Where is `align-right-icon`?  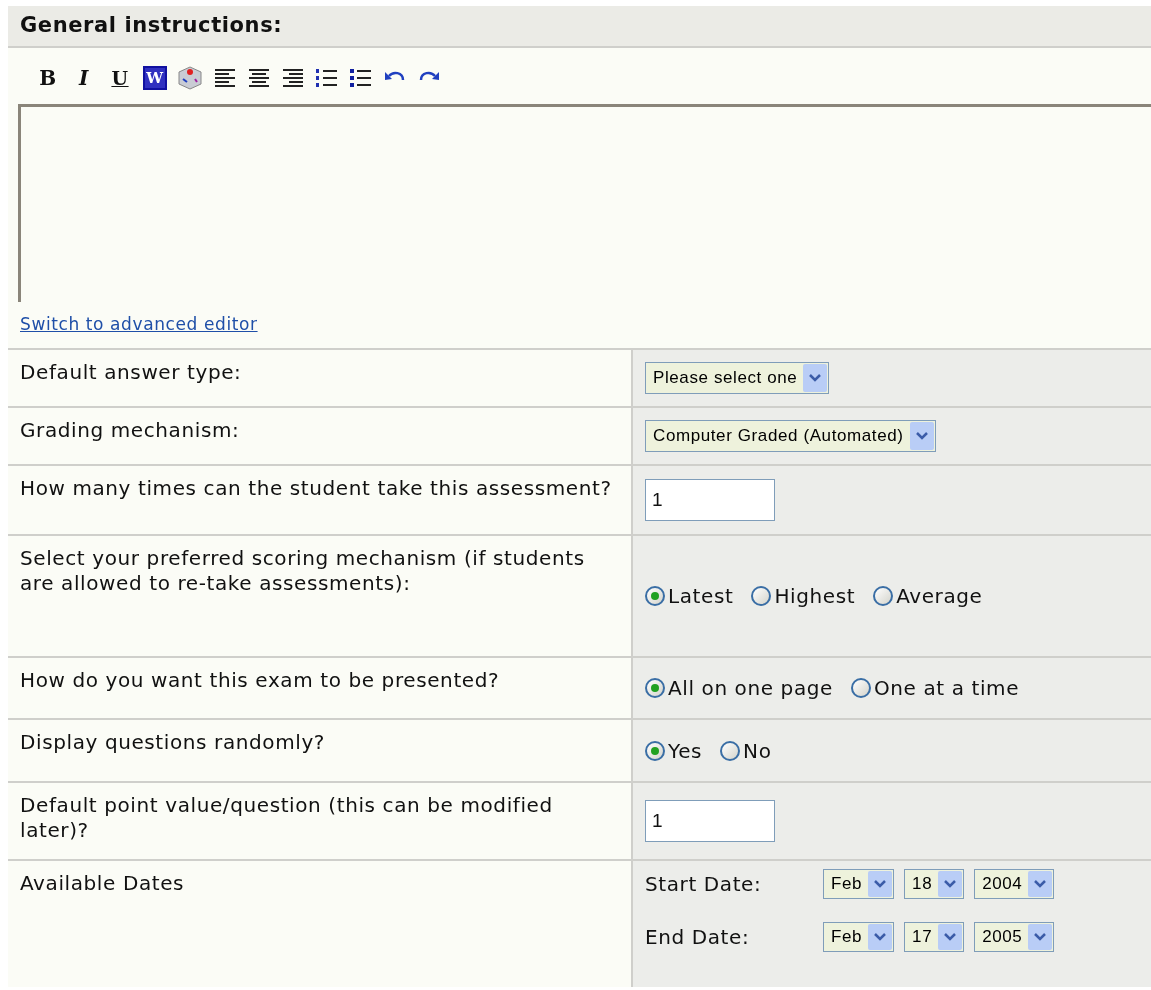 align-right-icon is located at coordinates (293, 78).